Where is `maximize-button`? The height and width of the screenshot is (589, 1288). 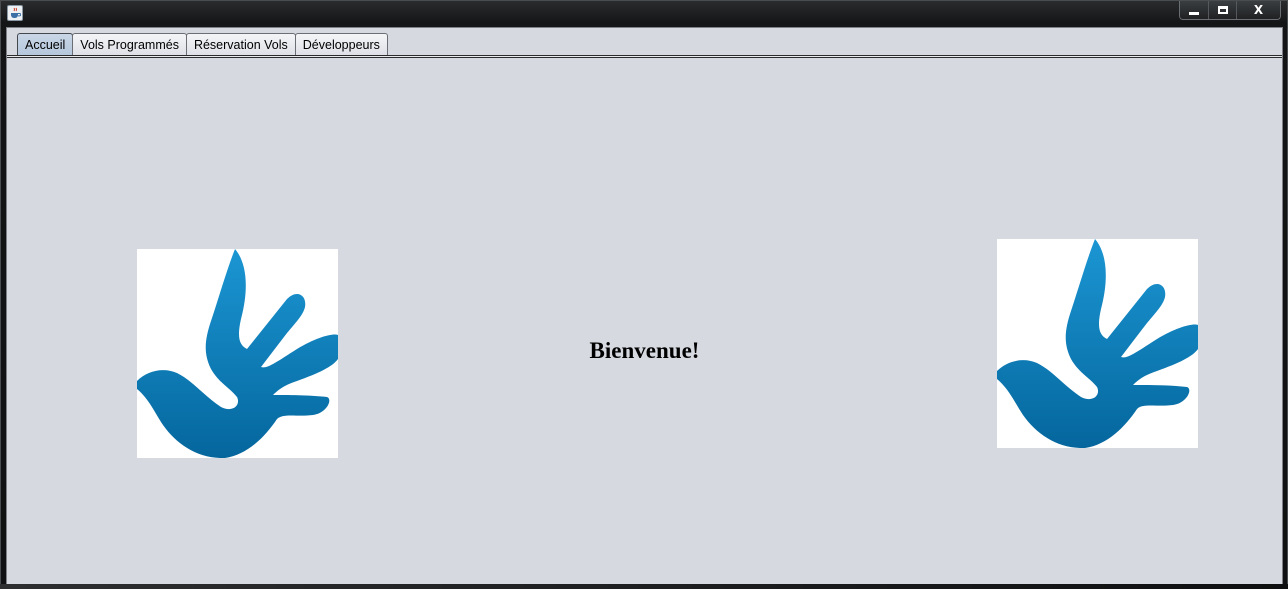 maximize-button is located at coordinates (1222, 10).